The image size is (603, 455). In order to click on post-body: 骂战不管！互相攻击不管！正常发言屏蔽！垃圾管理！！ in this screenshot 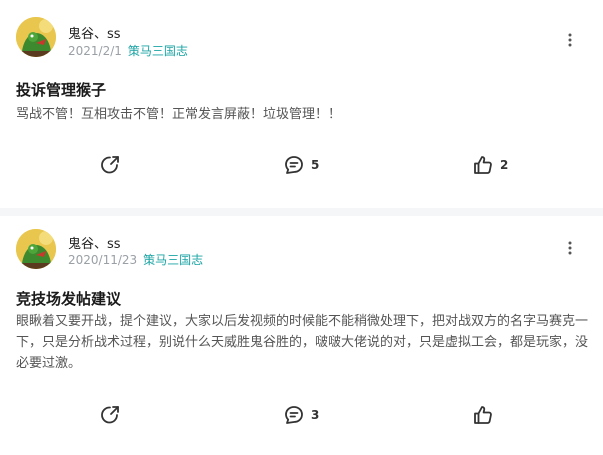, I will do `click(302, 114)`.